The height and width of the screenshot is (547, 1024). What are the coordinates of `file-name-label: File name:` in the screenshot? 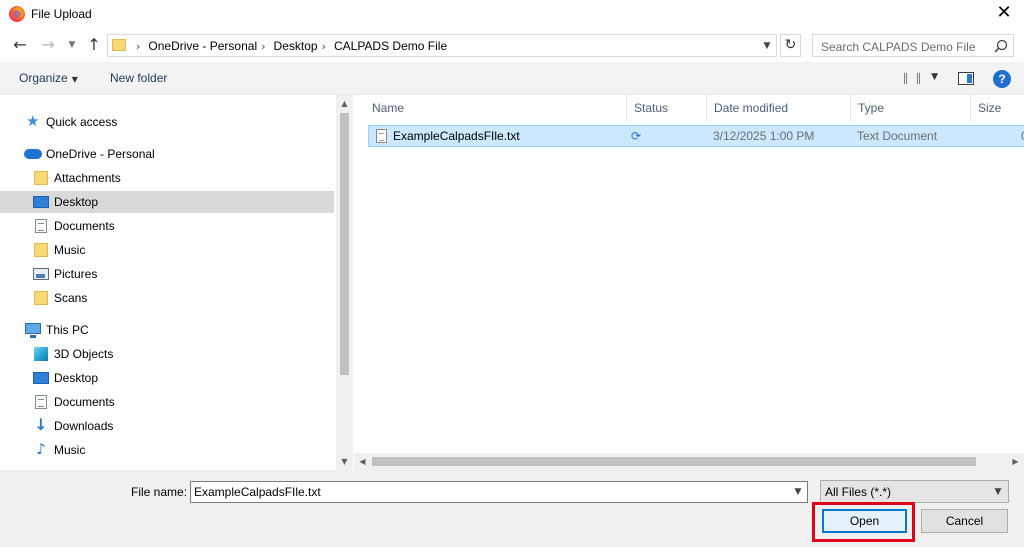 It's located at (159, 492).